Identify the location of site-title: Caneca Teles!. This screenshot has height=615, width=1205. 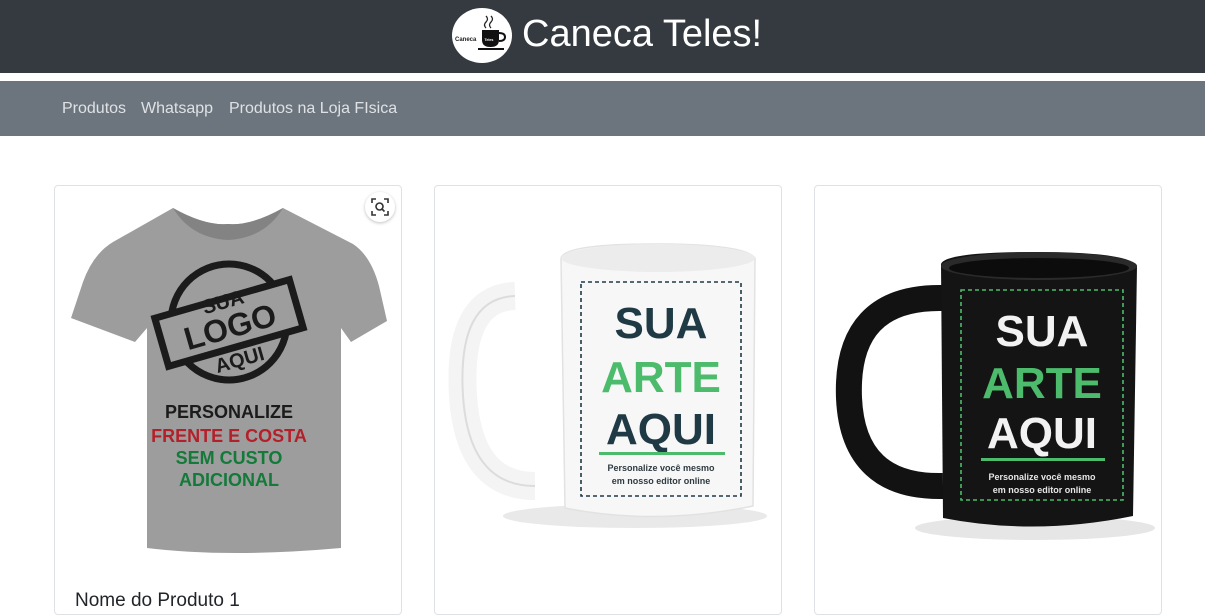
(642, 34).